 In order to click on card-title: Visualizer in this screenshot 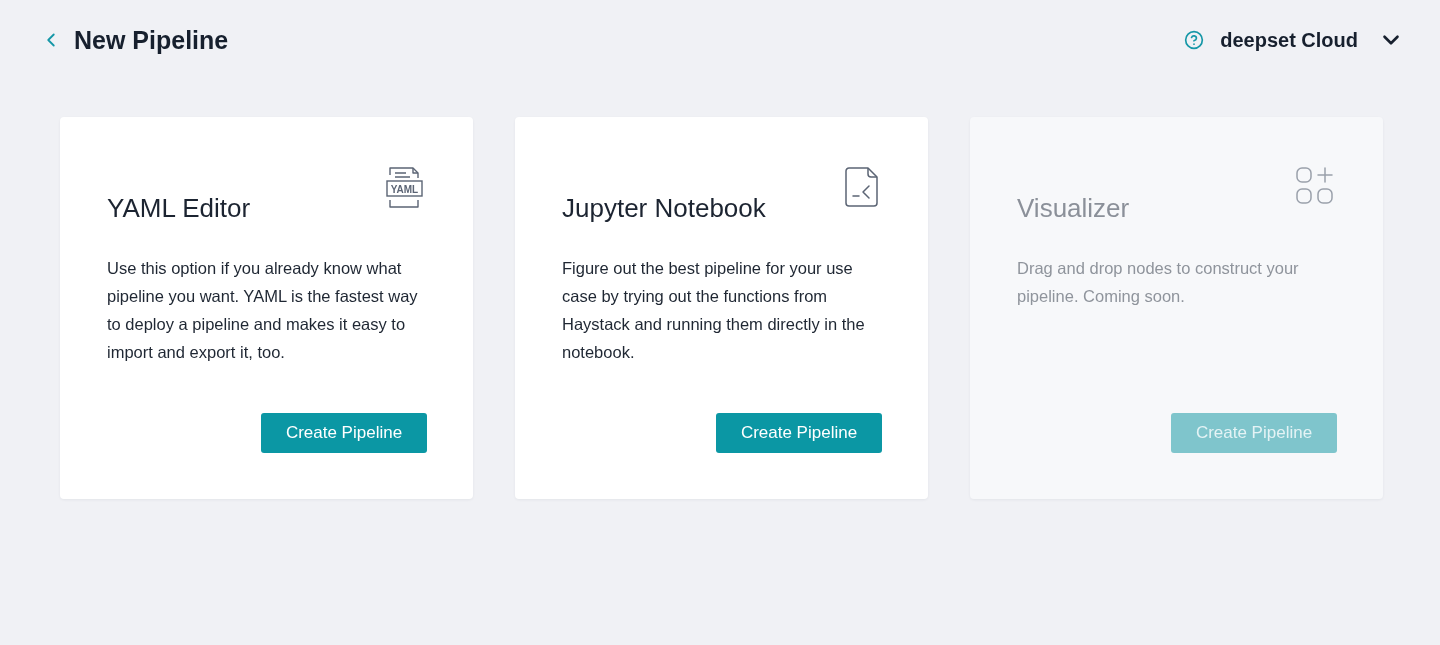, I will do `click(1073, 208)`.